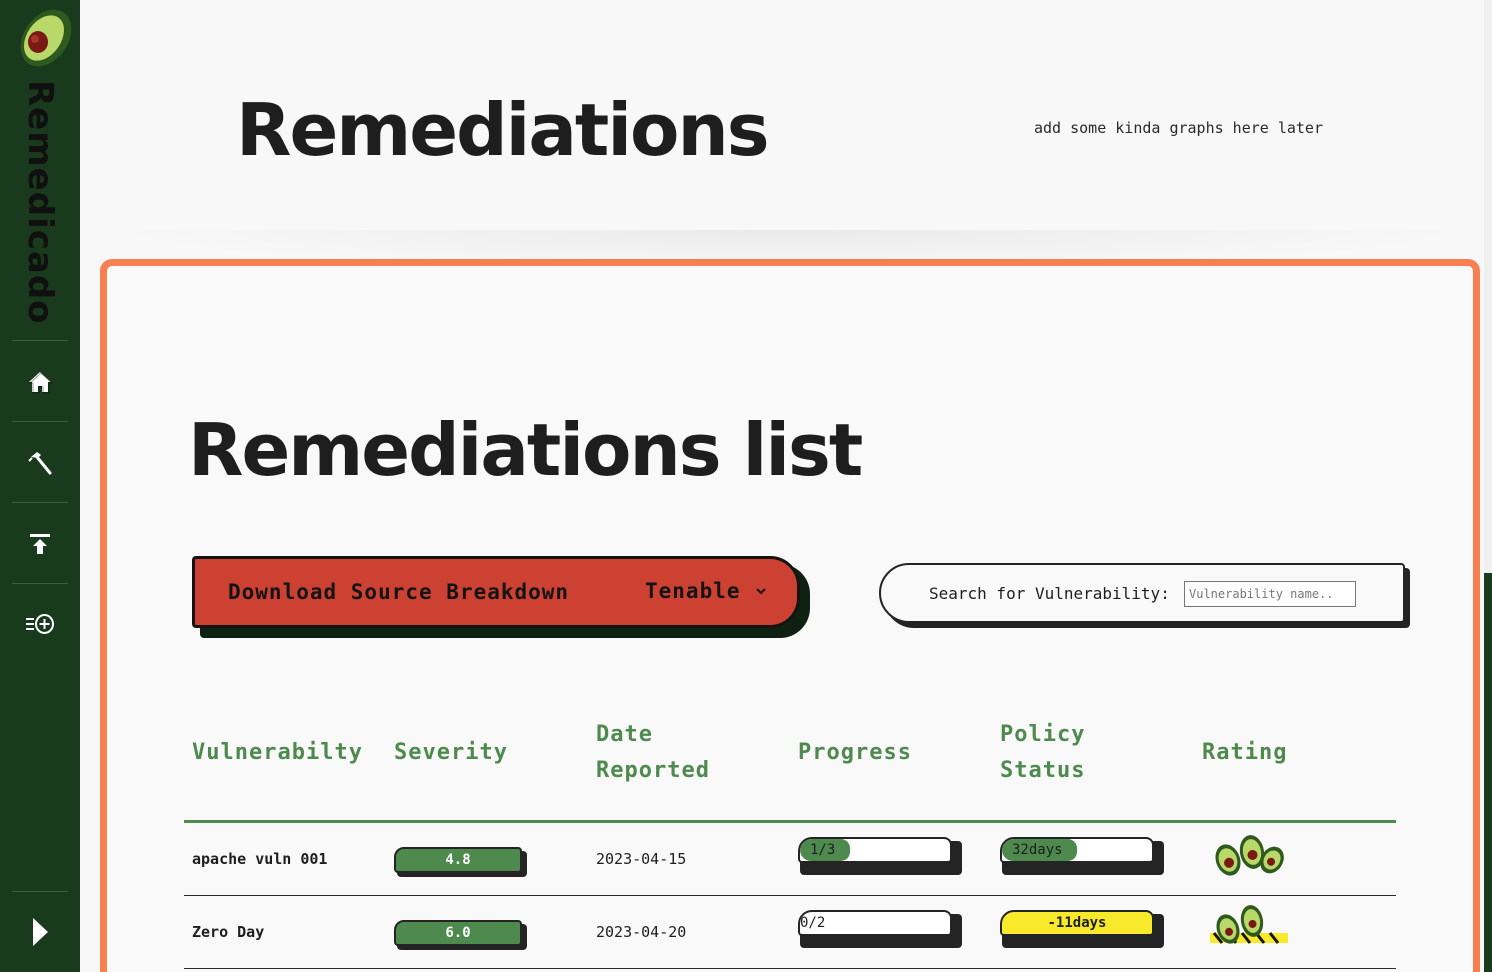 The width and height of the screenshot is (1492, 972). What do you see at coordinates (1043, 734) in the screenshot?
I see `column-header-policy-line1: Policy` at bounding box center [1043, 734].